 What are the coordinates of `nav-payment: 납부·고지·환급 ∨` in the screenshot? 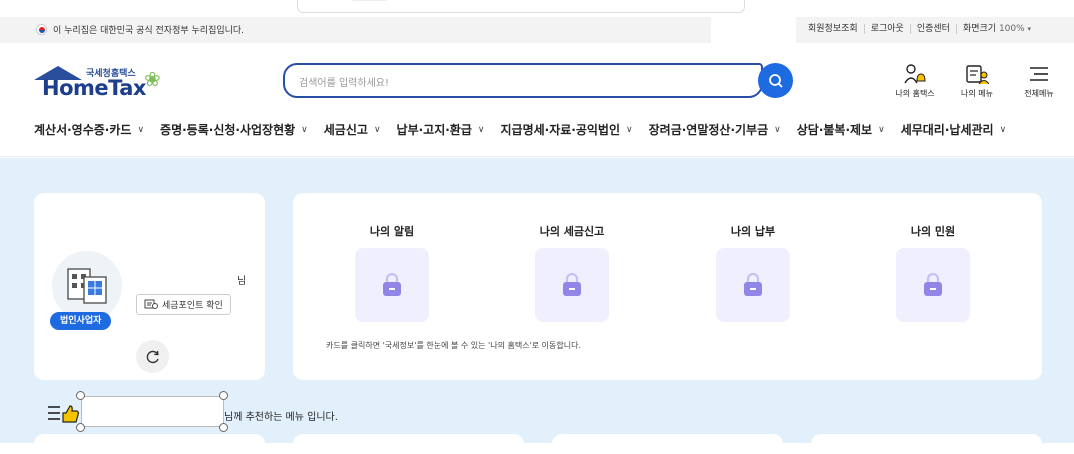 It's located at (441, 129).